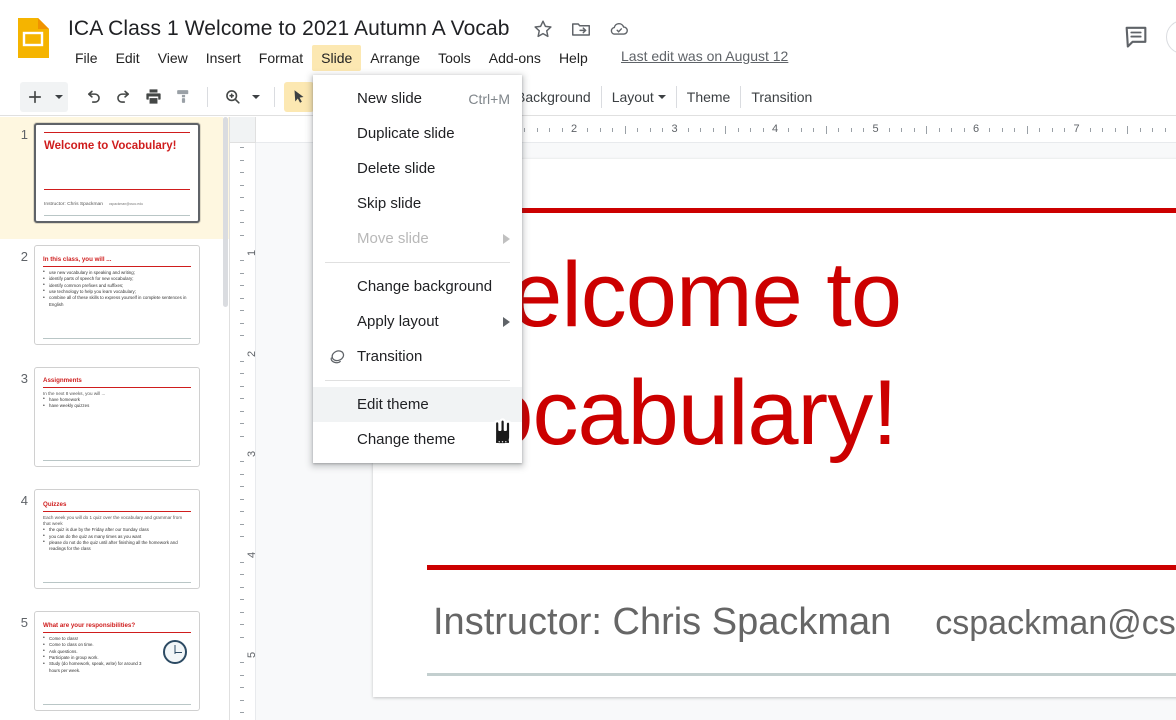 This screenshot has height=720, width=1176. Describe the element at coordinates (225, 418) in the screenshot. I see `filmstrip-scrollbar` at that location.